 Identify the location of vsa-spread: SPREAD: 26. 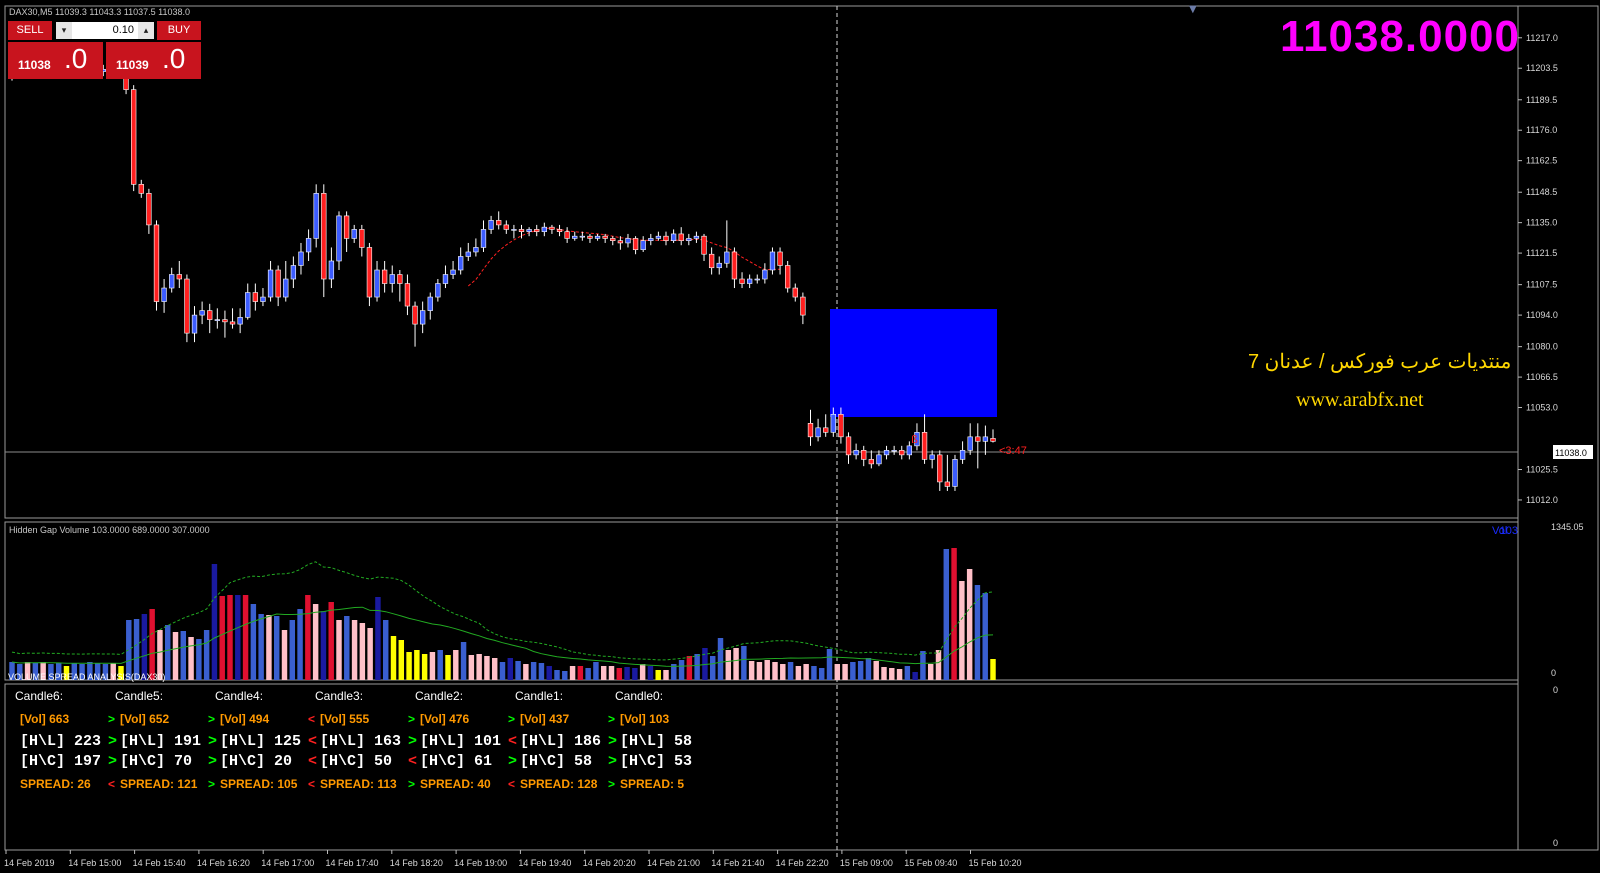
(55, 784).